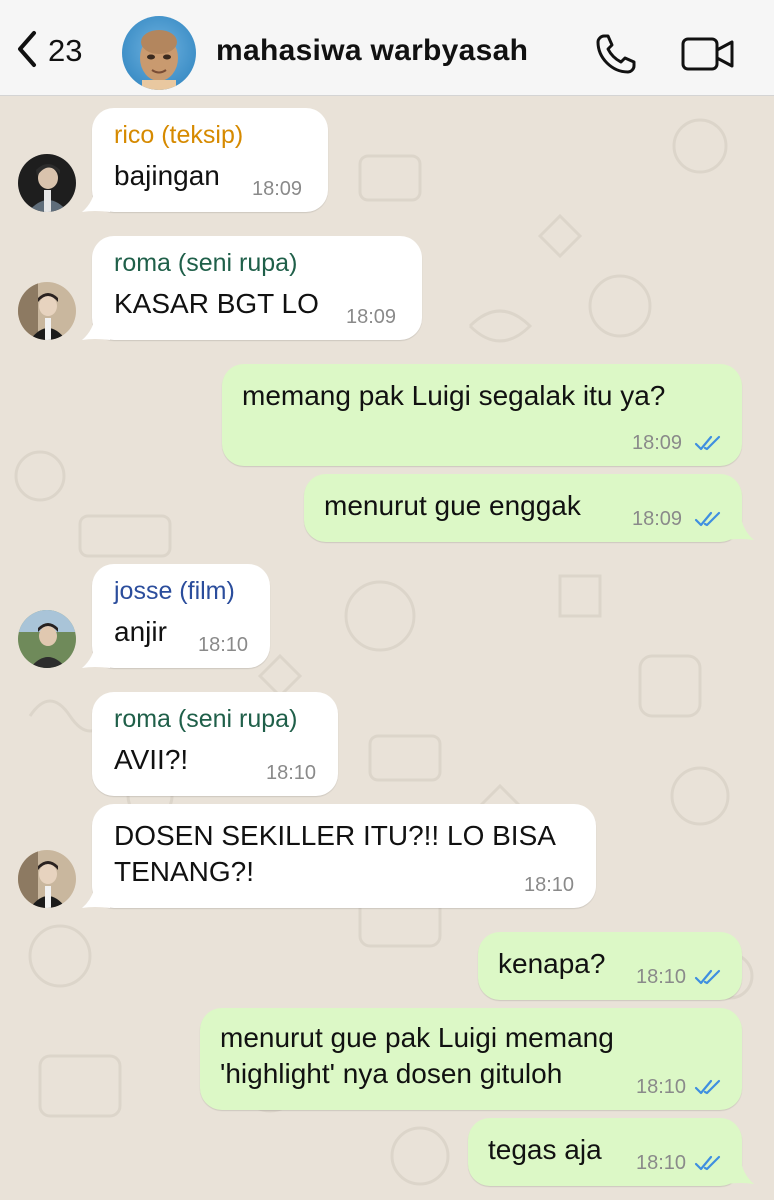 The height and width of the screenshot is (1200, 774). I want to click on avatar-josse, so click(47, 639).